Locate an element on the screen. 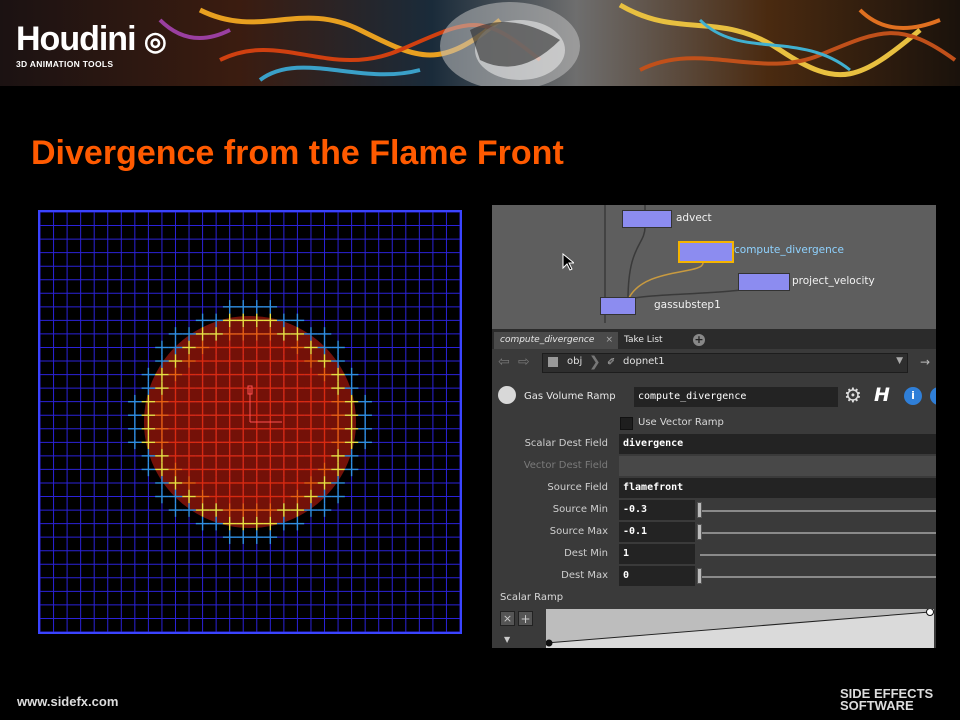  source-max-label: Source Max is located at coordinates (578, 531).